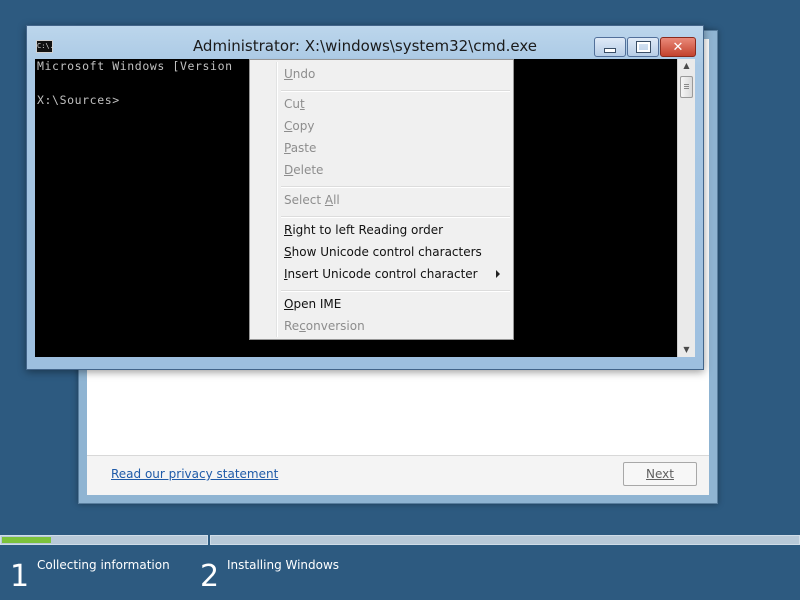  What do you see at coordinates (381, 104) in the screenshot?
I see `menu-item: Cut` at bounding box center [381, 104].